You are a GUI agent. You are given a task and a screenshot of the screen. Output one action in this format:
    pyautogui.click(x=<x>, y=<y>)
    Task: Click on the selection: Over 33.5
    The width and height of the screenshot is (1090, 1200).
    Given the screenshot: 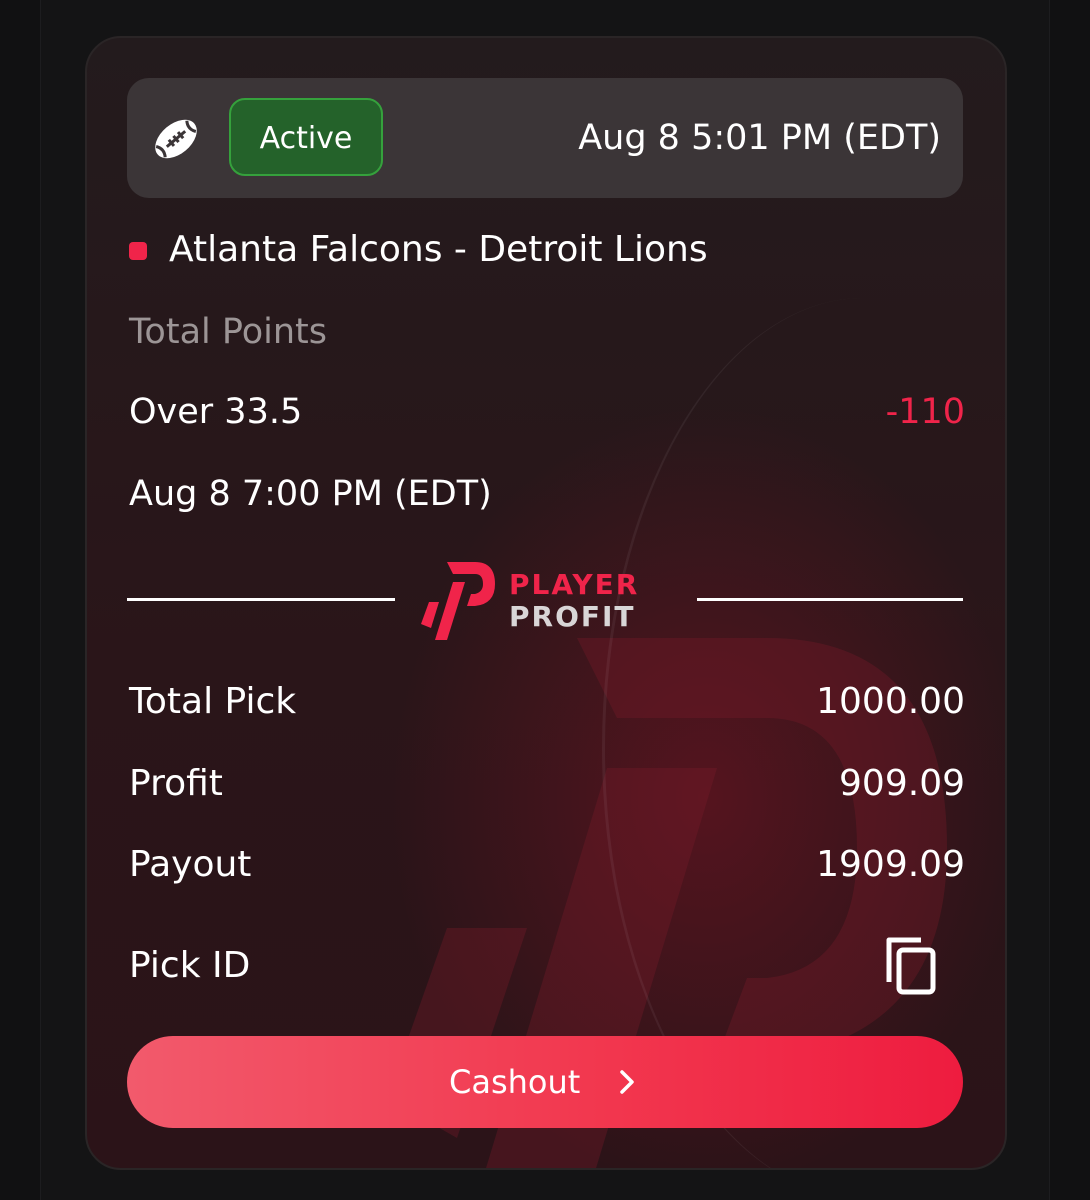 What is the action you would take?
    pyautogui.click(x=216, y=412)
    